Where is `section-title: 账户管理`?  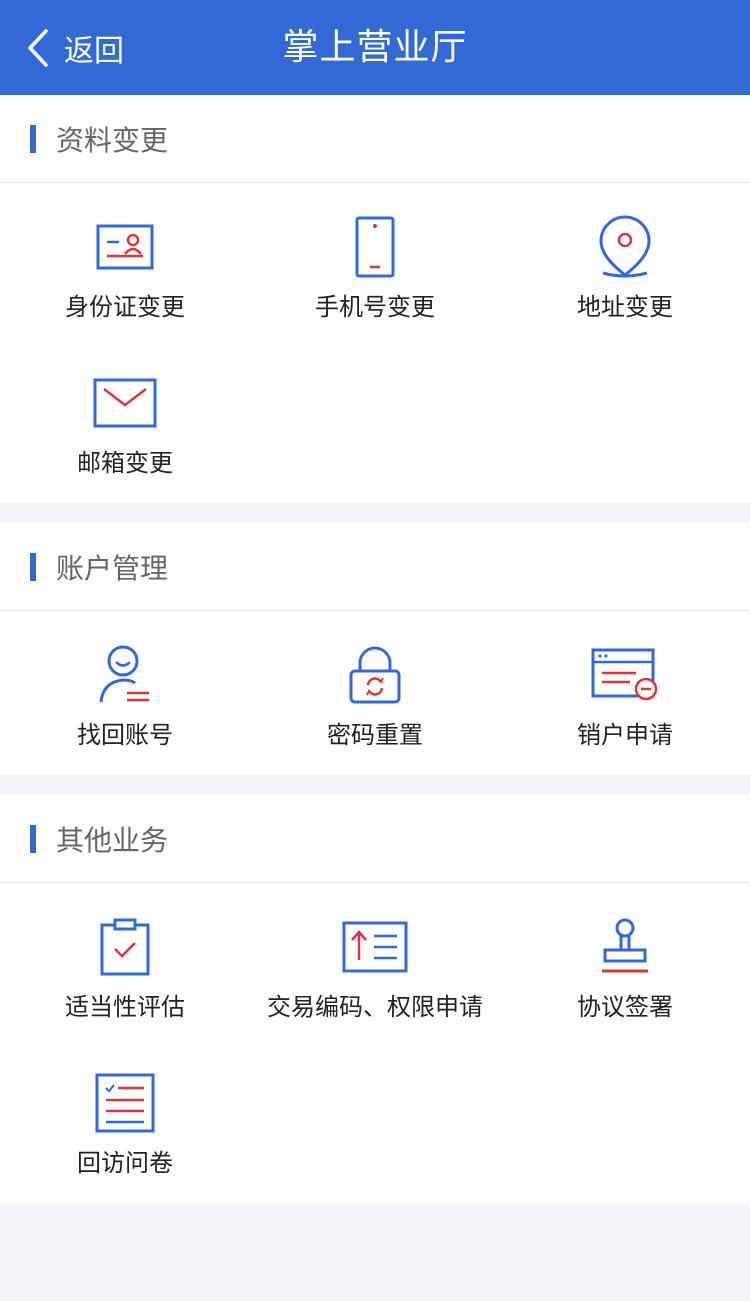
section-title: 账户管理 is located at coordinates (112, 568).